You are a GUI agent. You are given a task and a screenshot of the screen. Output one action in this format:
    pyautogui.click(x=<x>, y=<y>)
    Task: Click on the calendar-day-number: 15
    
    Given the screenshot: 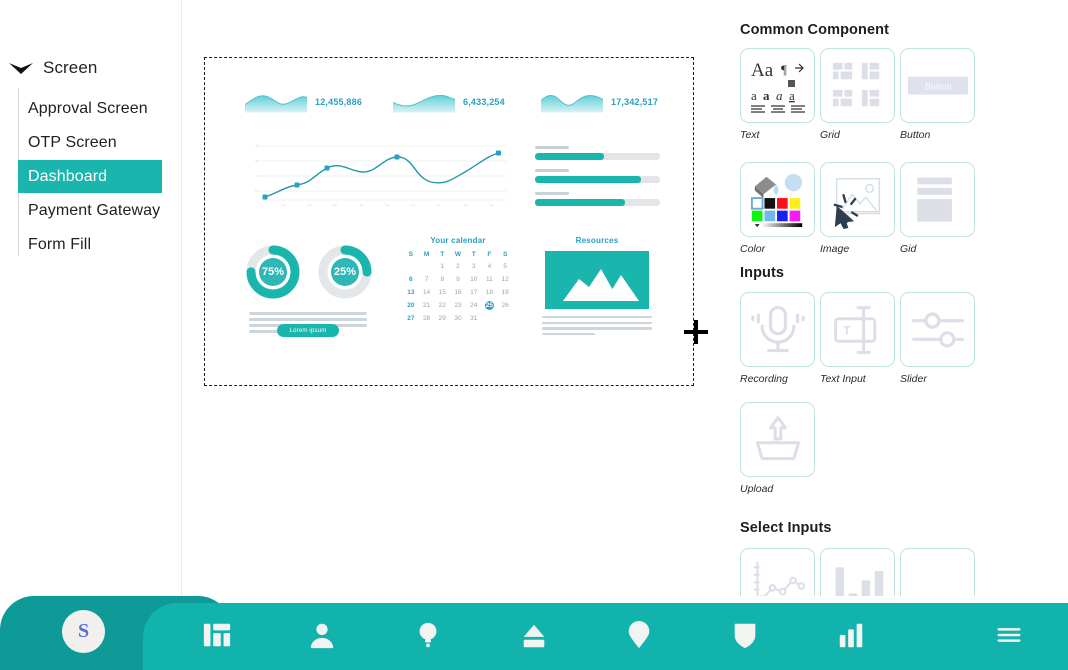 What is the action you would take?
    pyautogui.click(x=442, y=292)
    